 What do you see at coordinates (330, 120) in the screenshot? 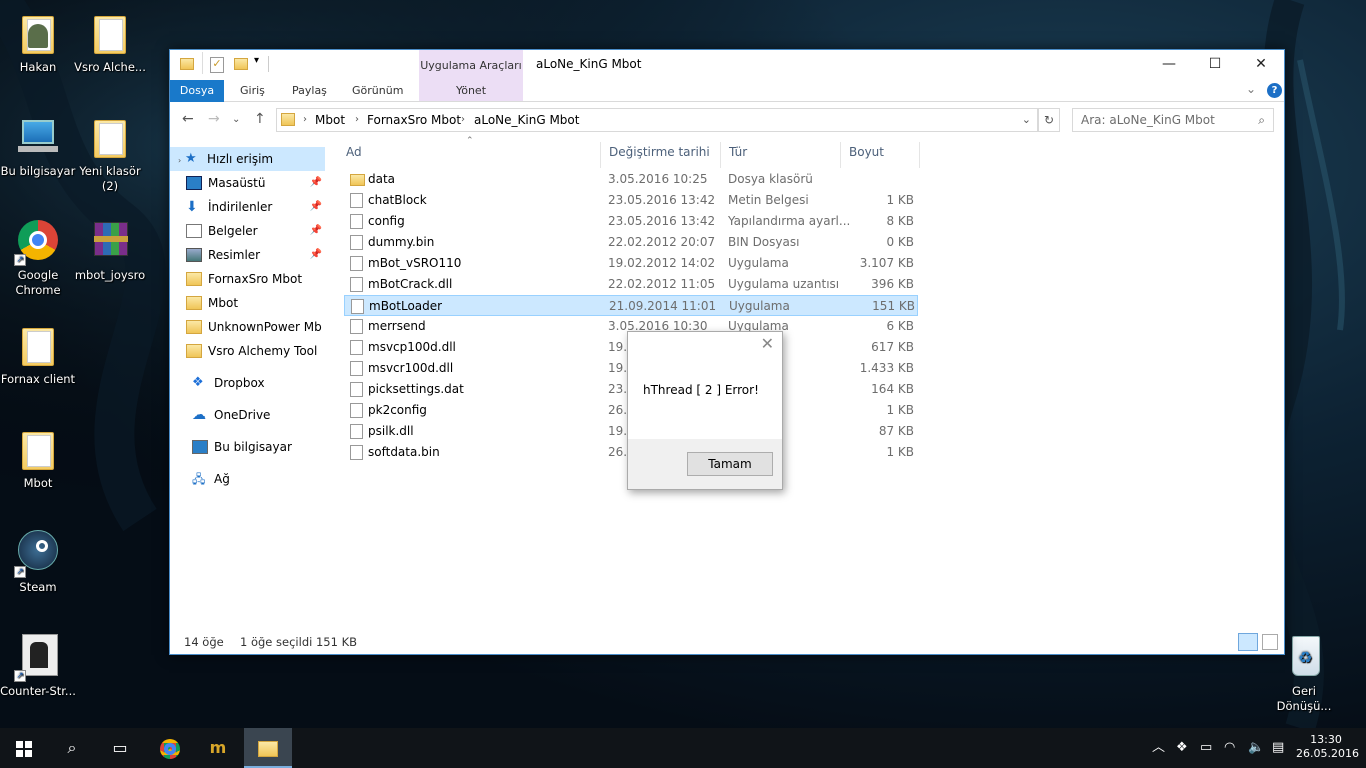
I see `breadcrumb-mbot: Mbot` at bounding box center [330, 120].